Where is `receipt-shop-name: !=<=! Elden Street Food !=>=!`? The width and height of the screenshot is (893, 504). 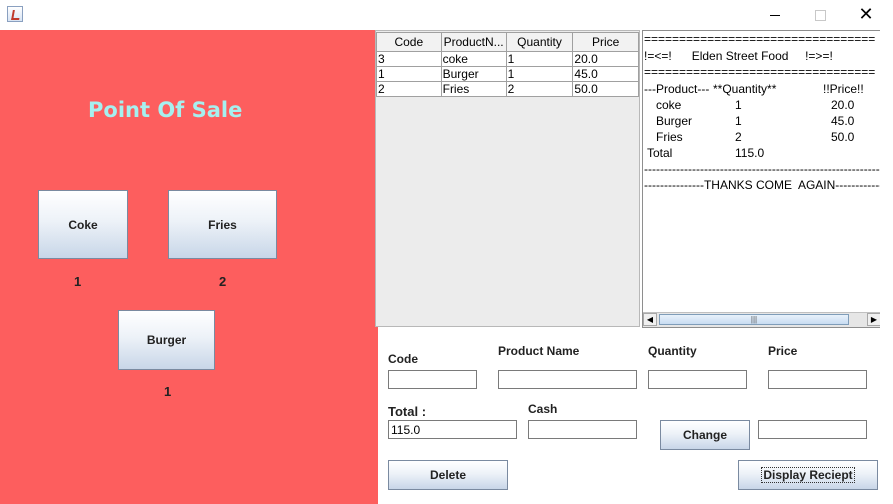
receipt-shop-name: !=<=! Elden Street Food !=>=! is located at coordinates (738, 56).